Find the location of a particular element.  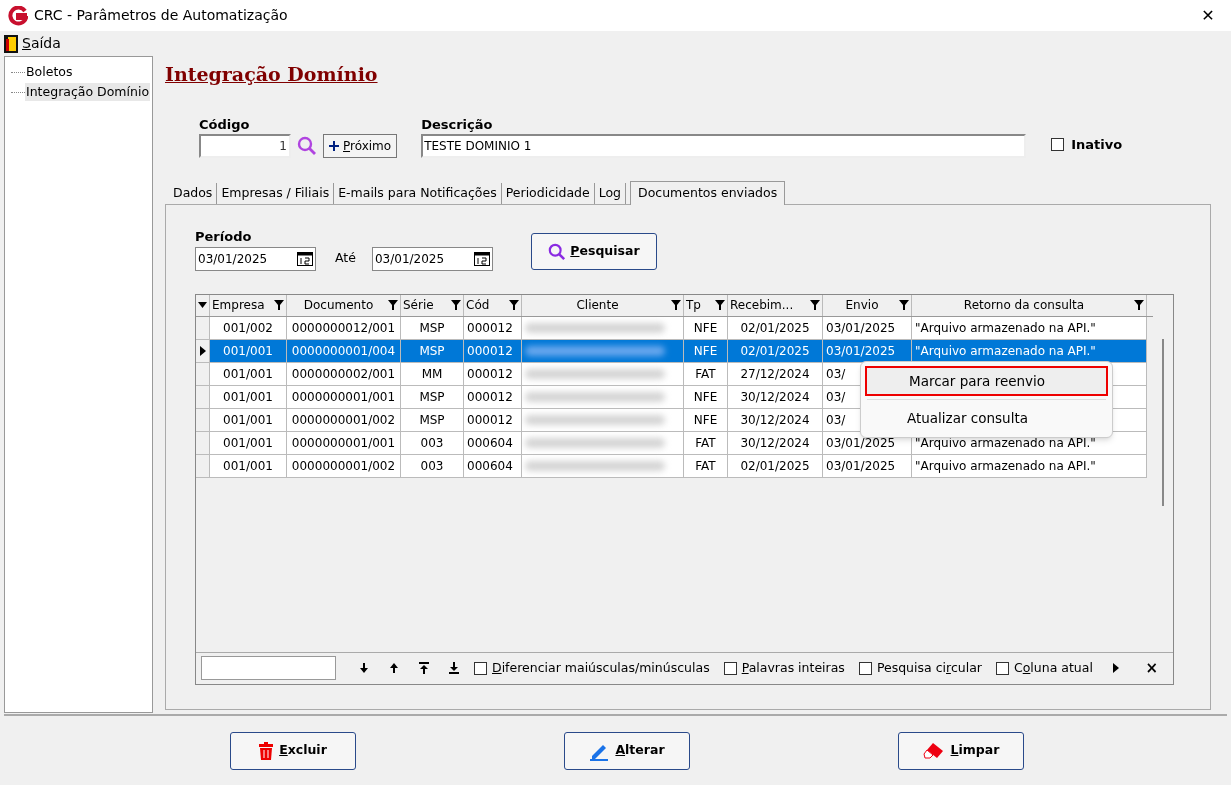

table-cell: 0000000001/001 is located at coordinates (344, 442).